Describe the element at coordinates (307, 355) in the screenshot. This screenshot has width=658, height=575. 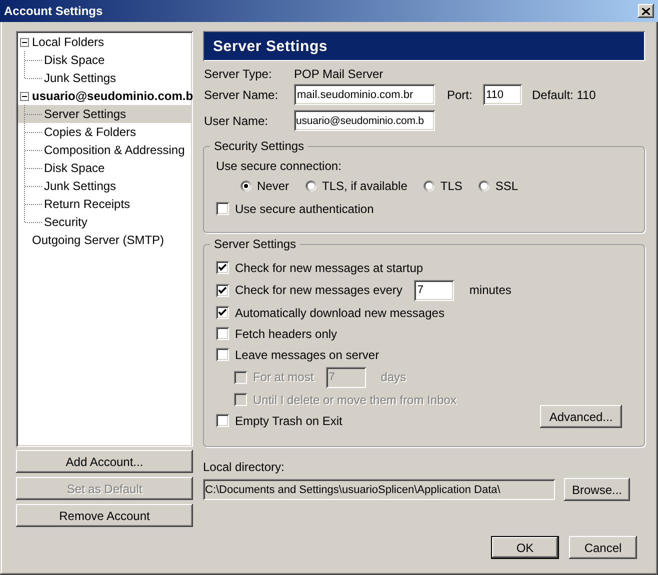
I see `checkbox-label: Leave messages on server` at that location.